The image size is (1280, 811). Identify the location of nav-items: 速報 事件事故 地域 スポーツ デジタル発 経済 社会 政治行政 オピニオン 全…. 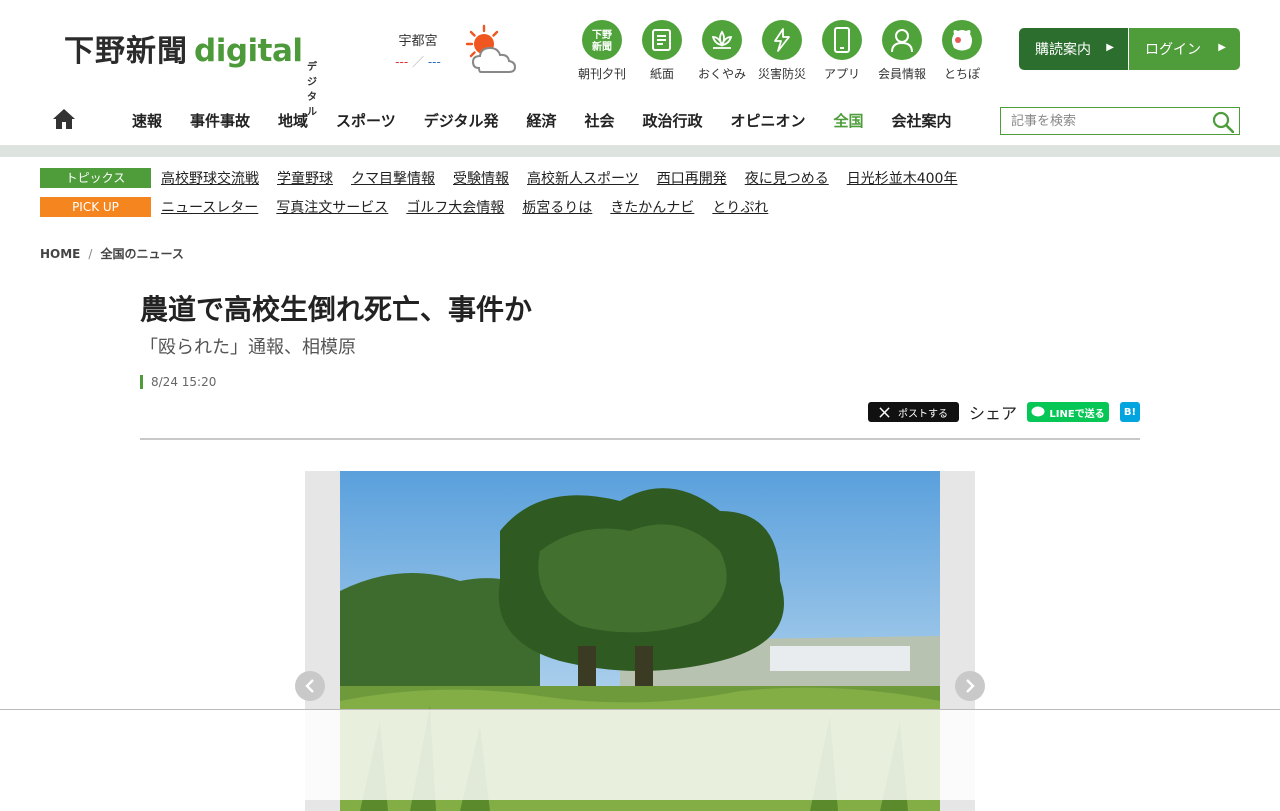
(542, 126).